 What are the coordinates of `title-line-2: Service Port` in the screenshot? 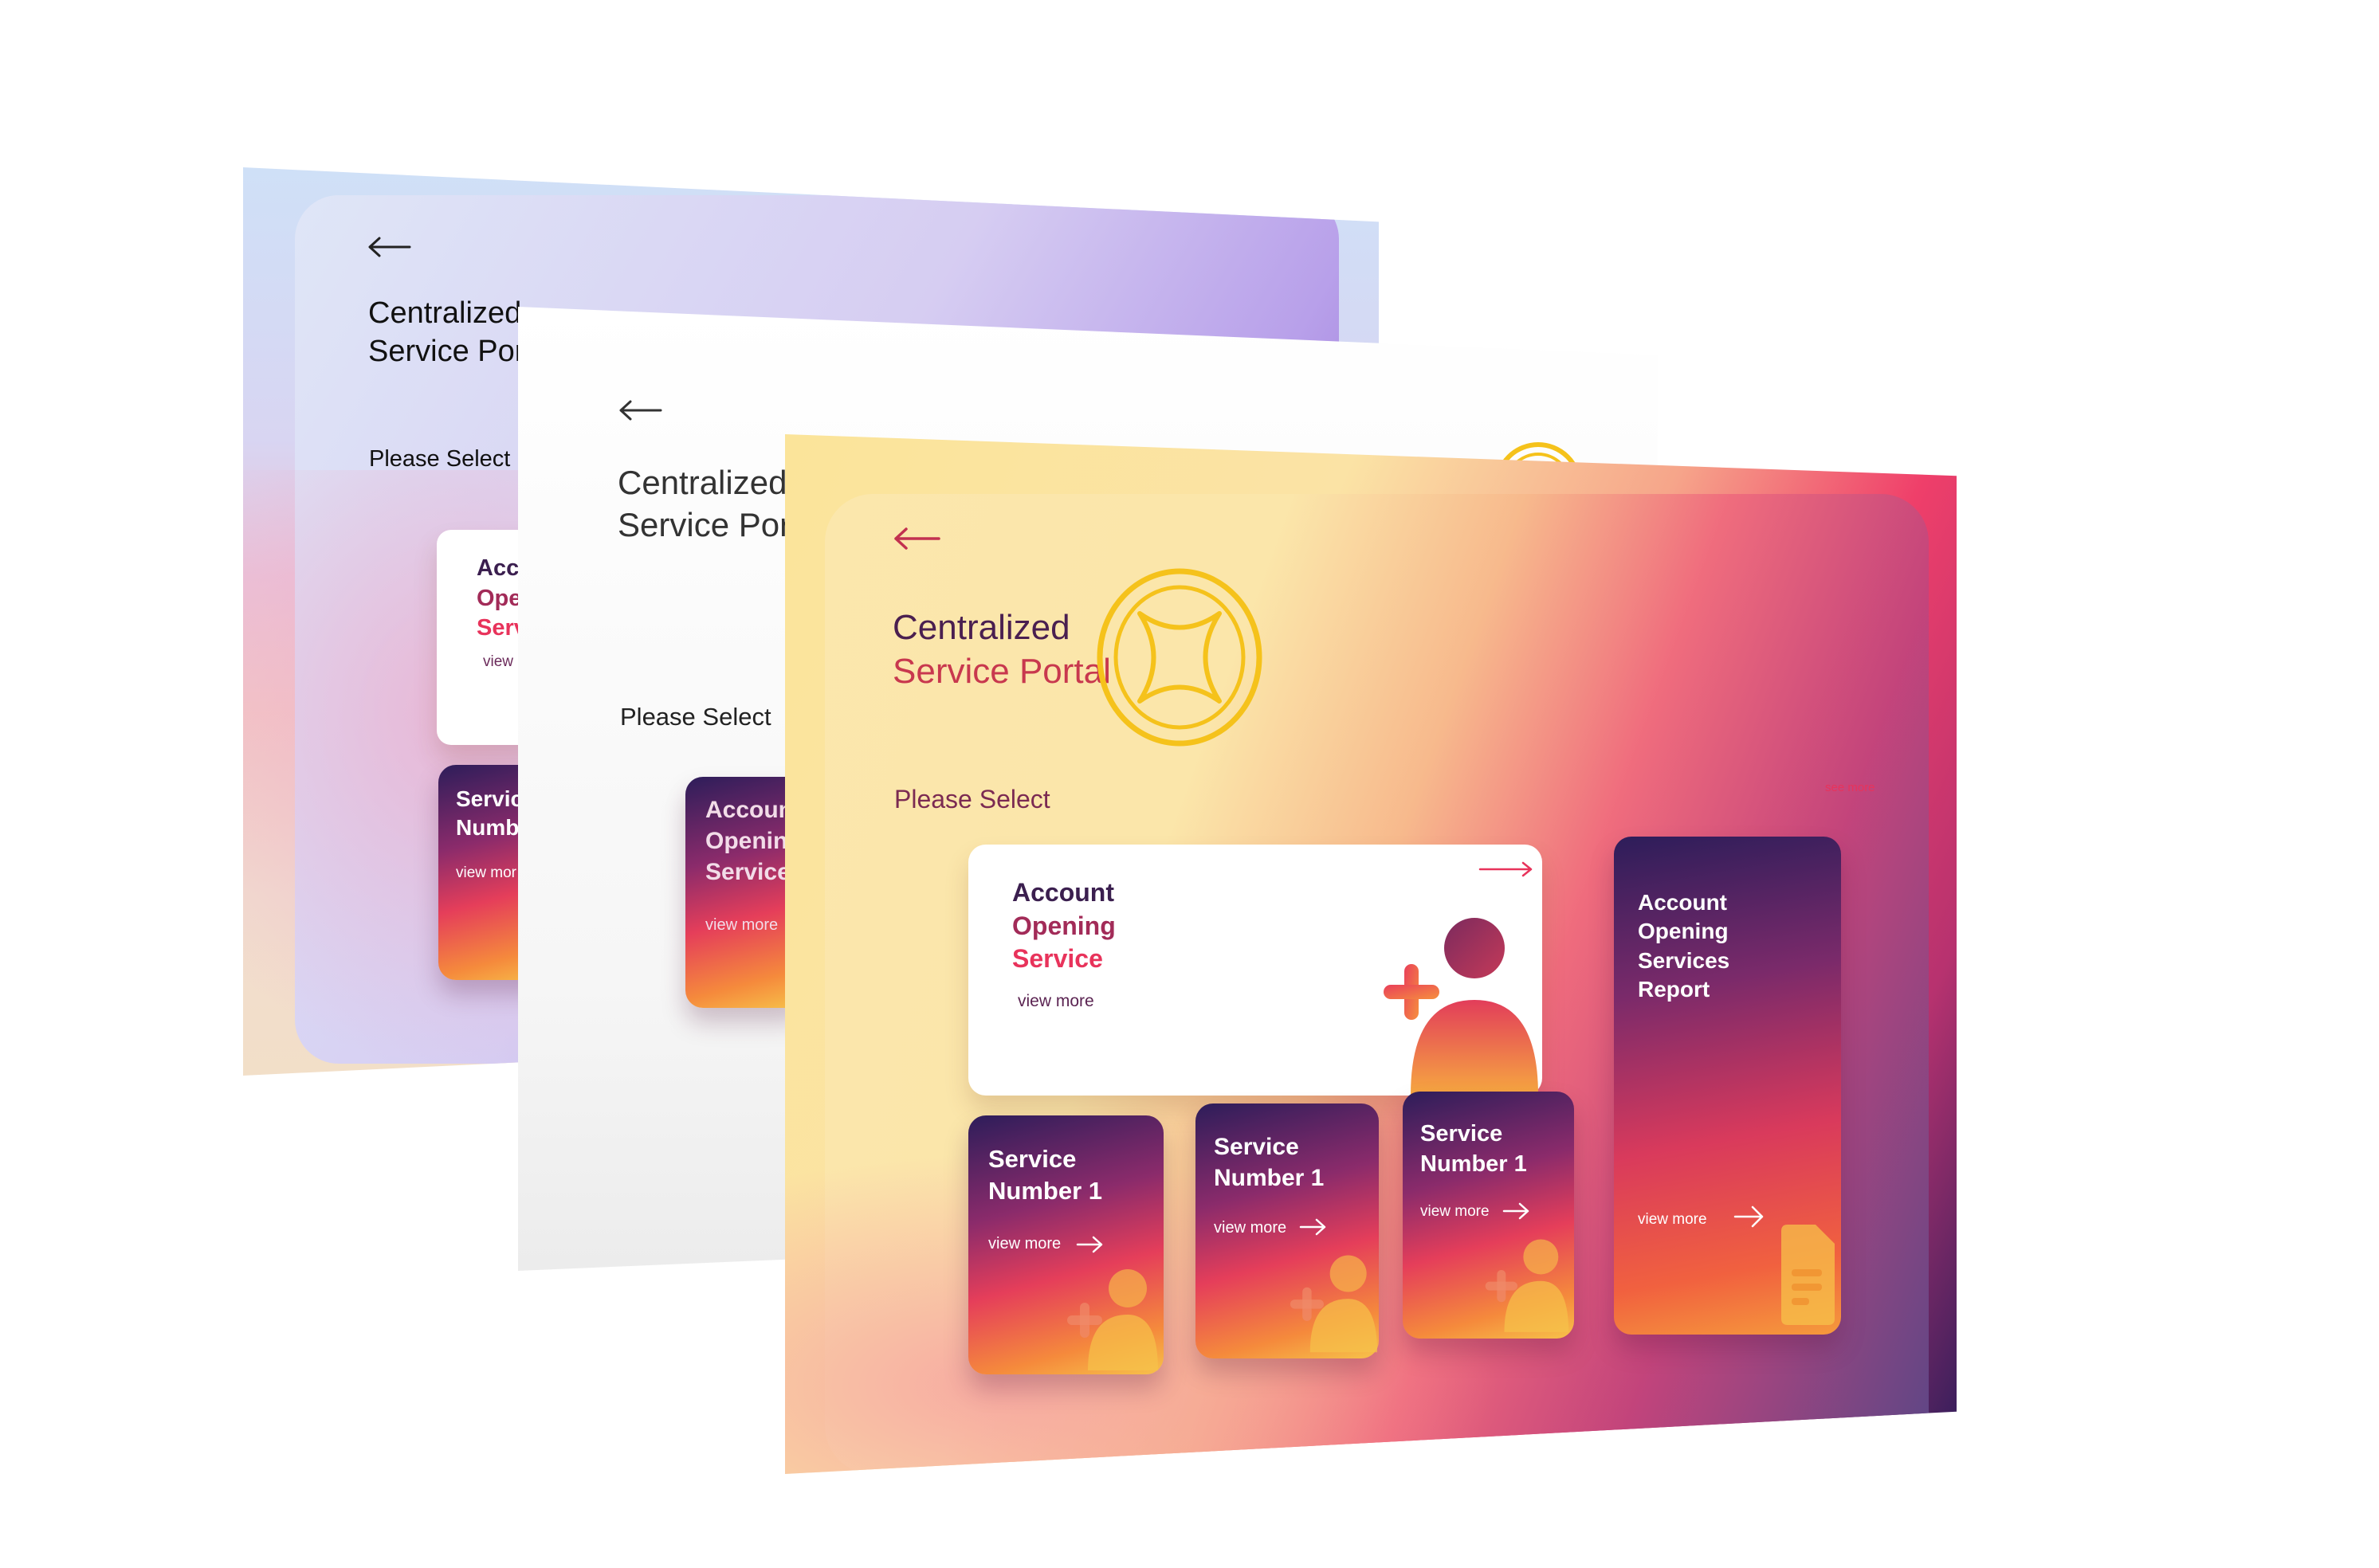 It's located at (450, 351).